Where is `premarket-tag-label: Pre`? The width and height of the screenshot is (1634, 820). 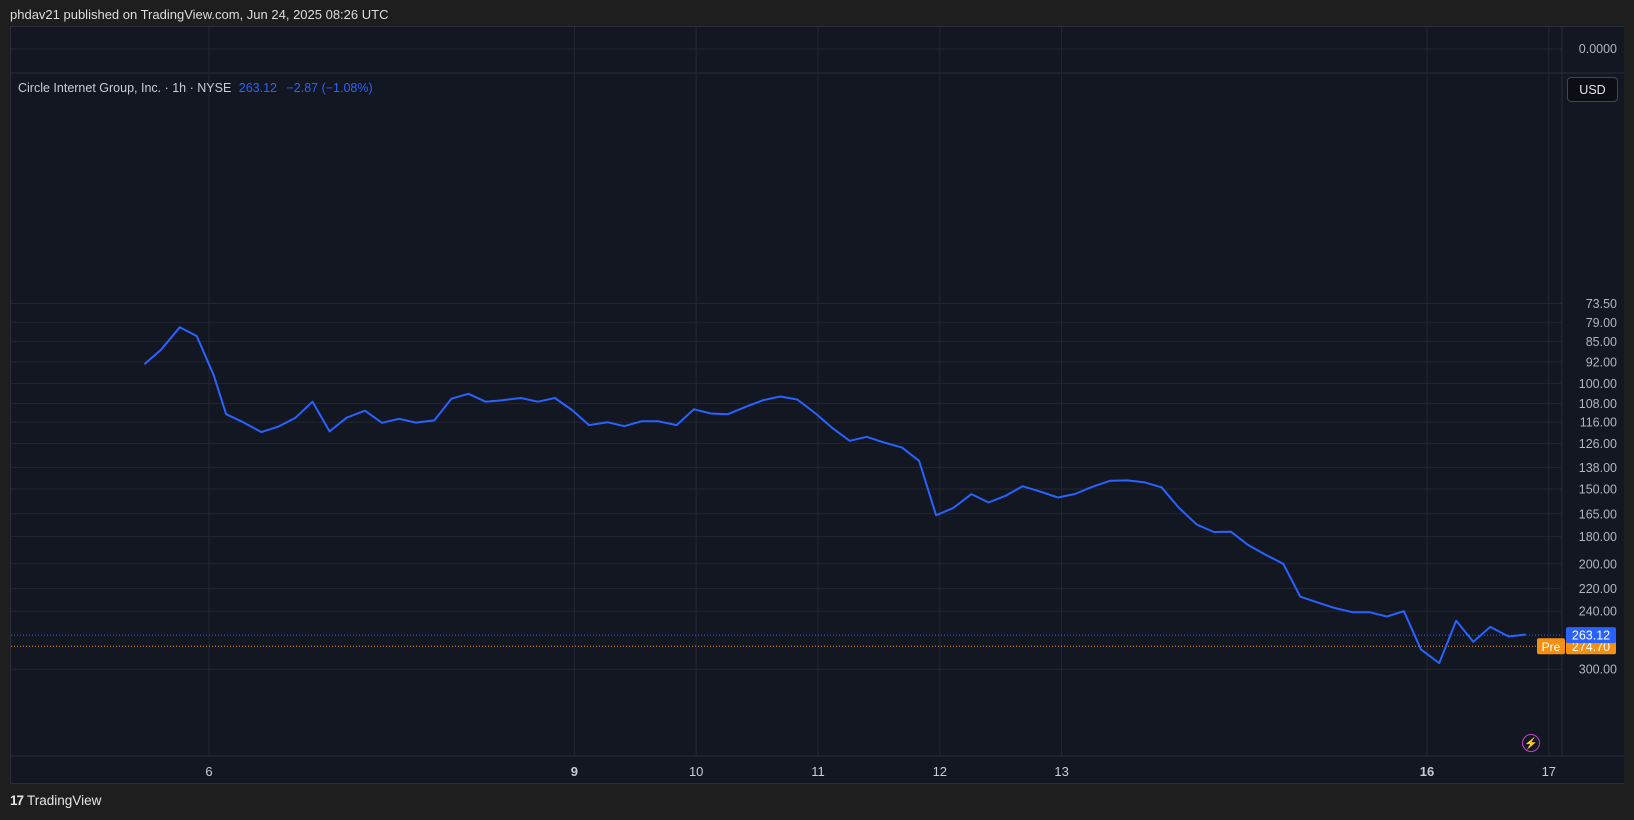
premarket-tag-label: Pre is located at coordinates (1551, 647).